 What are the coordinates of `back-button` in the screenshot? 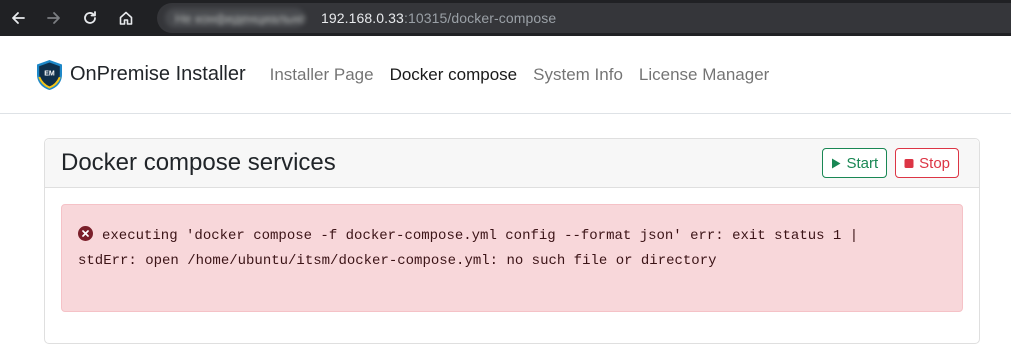 It's located at (18, 18).